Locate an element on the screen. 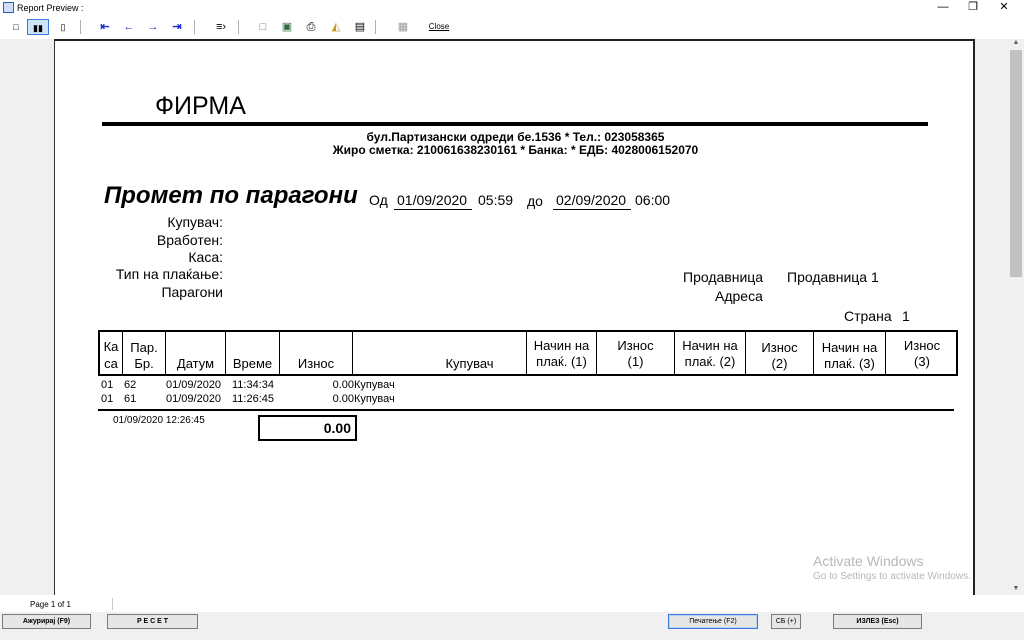 The height and width of the screenshot is (640, 1024). to-label: до is located at coordinates (535, 201).